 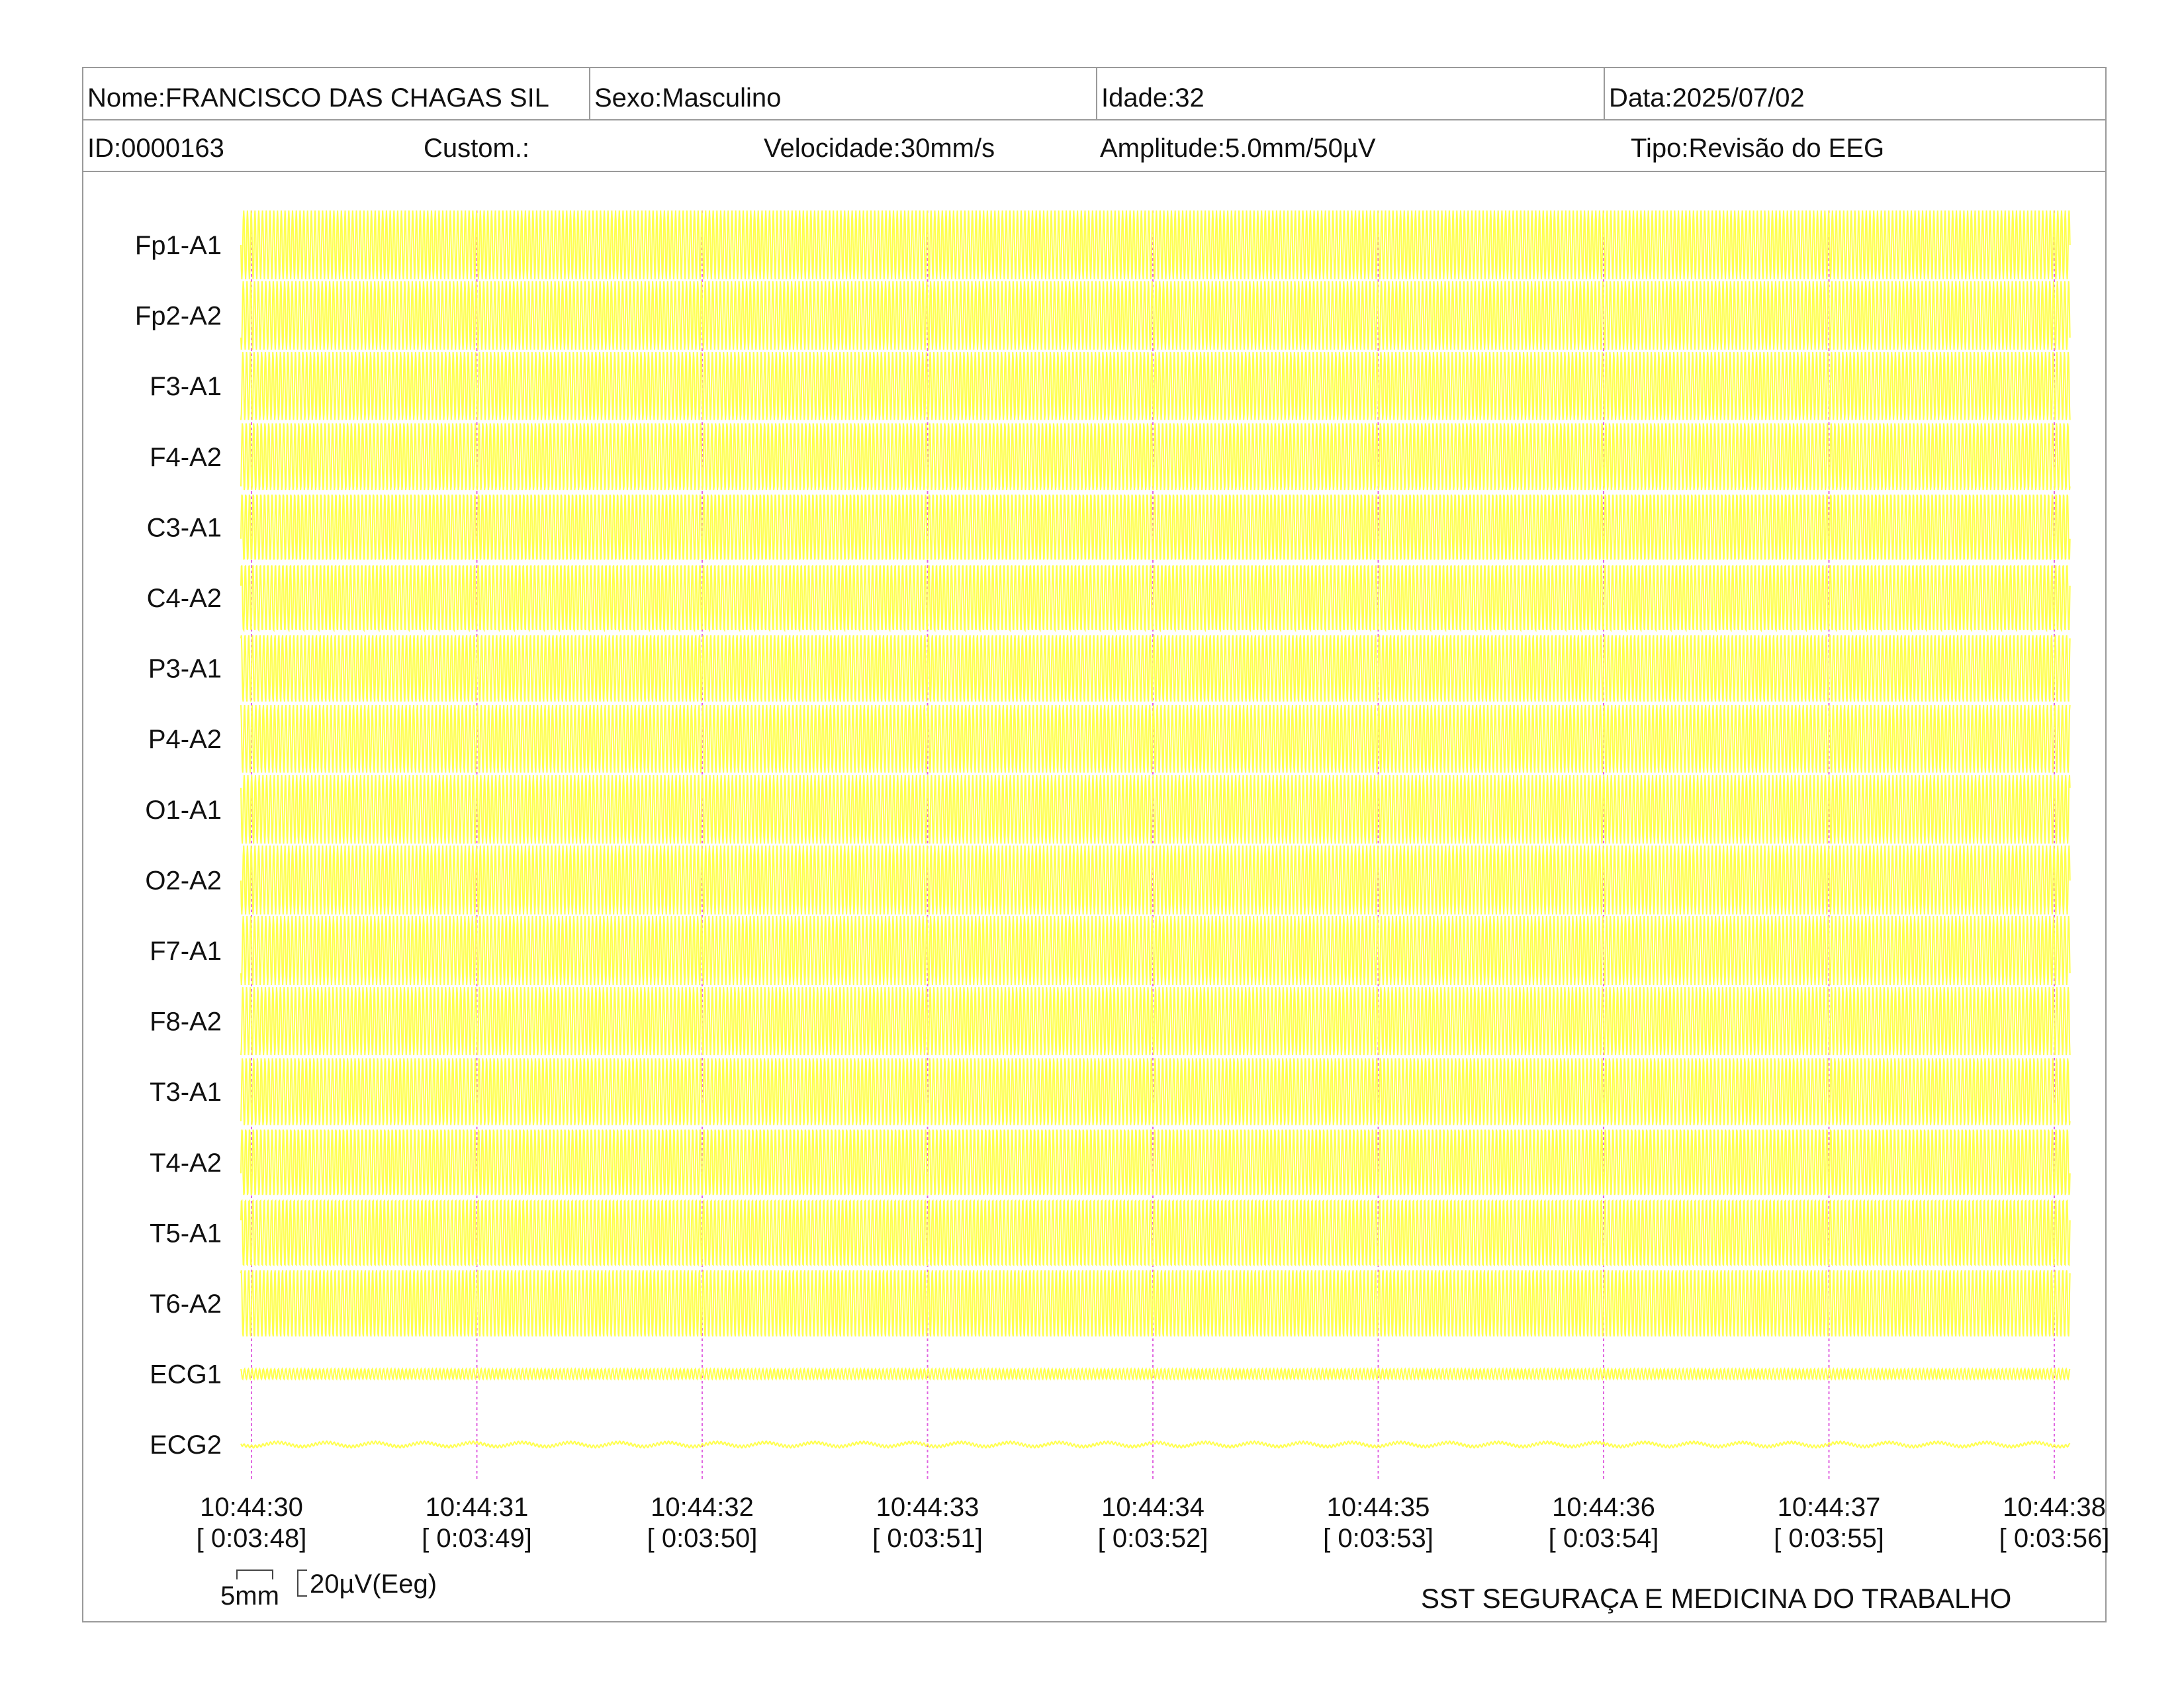 What do you see at coordinates (1155, 880) in the screenshot?
I see `trace-o2-a2` at bounding box center [1155, 880].